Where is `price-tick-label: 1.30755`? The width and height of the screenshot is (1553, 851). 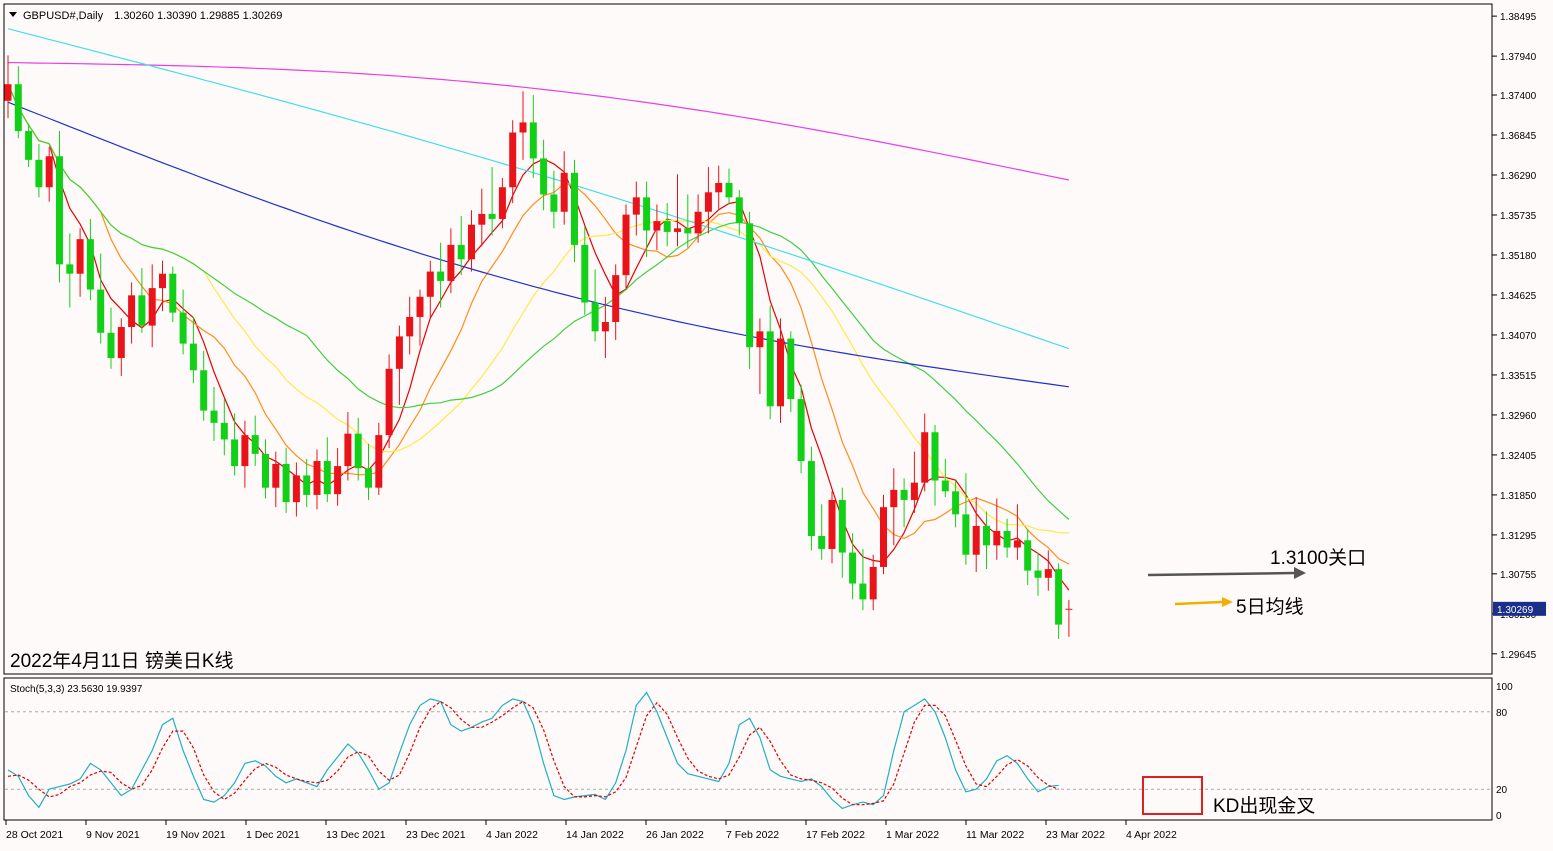 price-tick-label: 1.30755 is located at coordinates (1518, 575).